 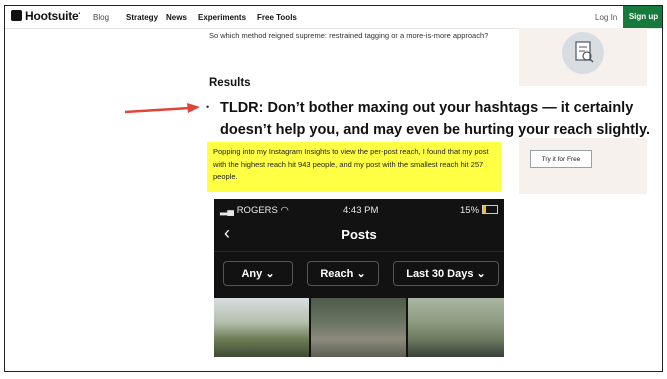 I want to click on carrier-status: ▂▄ ROGERS ◠, so click(x=254, y=210).